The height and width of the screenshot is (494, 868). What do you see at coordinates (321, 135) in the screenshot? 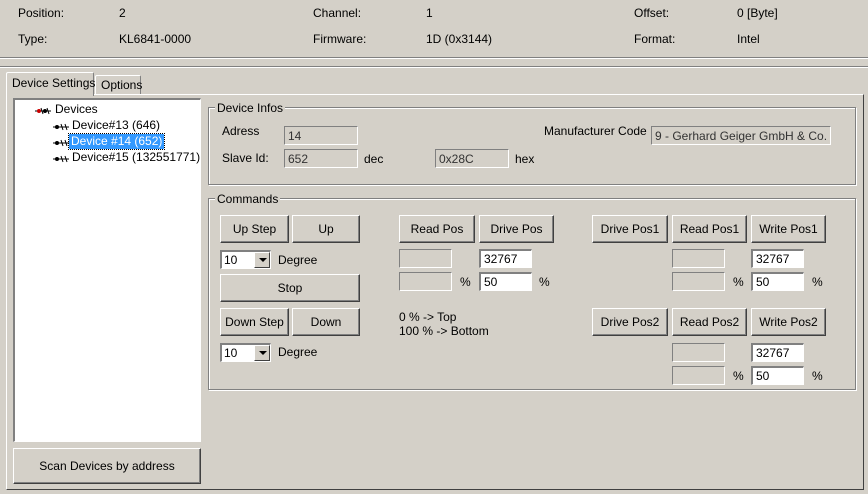
I see `adress-field: 14` at bounding box center [321, 135].